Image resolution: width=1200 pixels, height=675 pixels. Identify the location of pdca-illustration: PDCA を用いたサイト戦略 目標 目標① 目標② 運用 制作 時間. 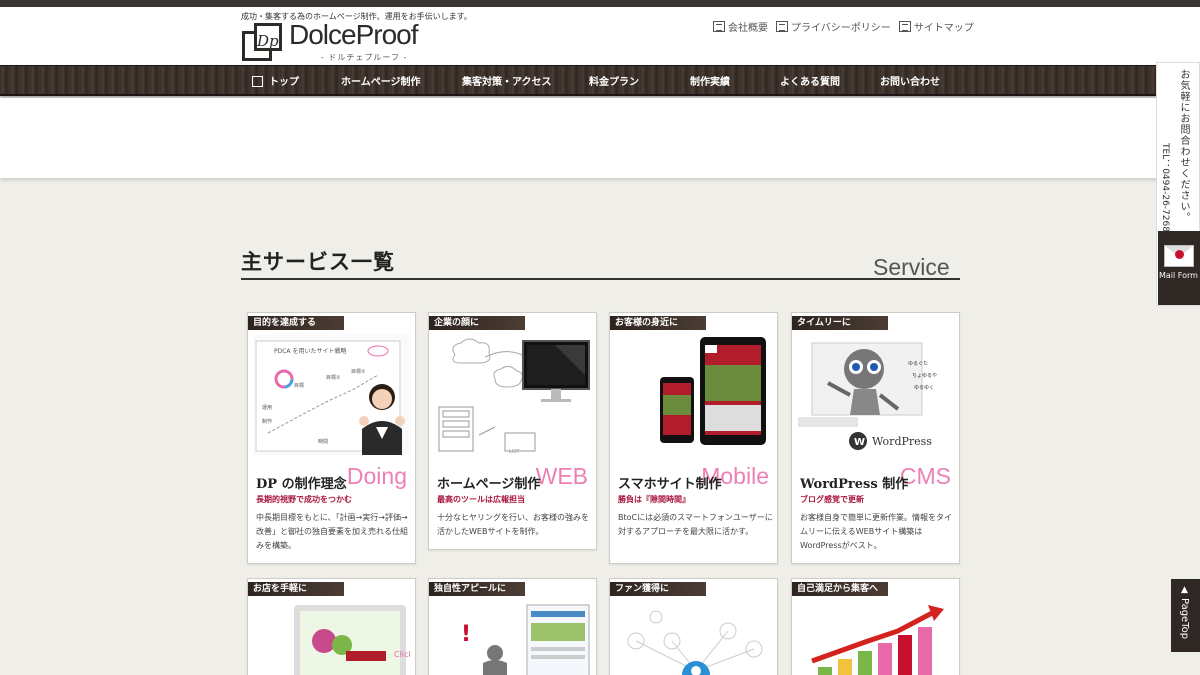
(332, 395).